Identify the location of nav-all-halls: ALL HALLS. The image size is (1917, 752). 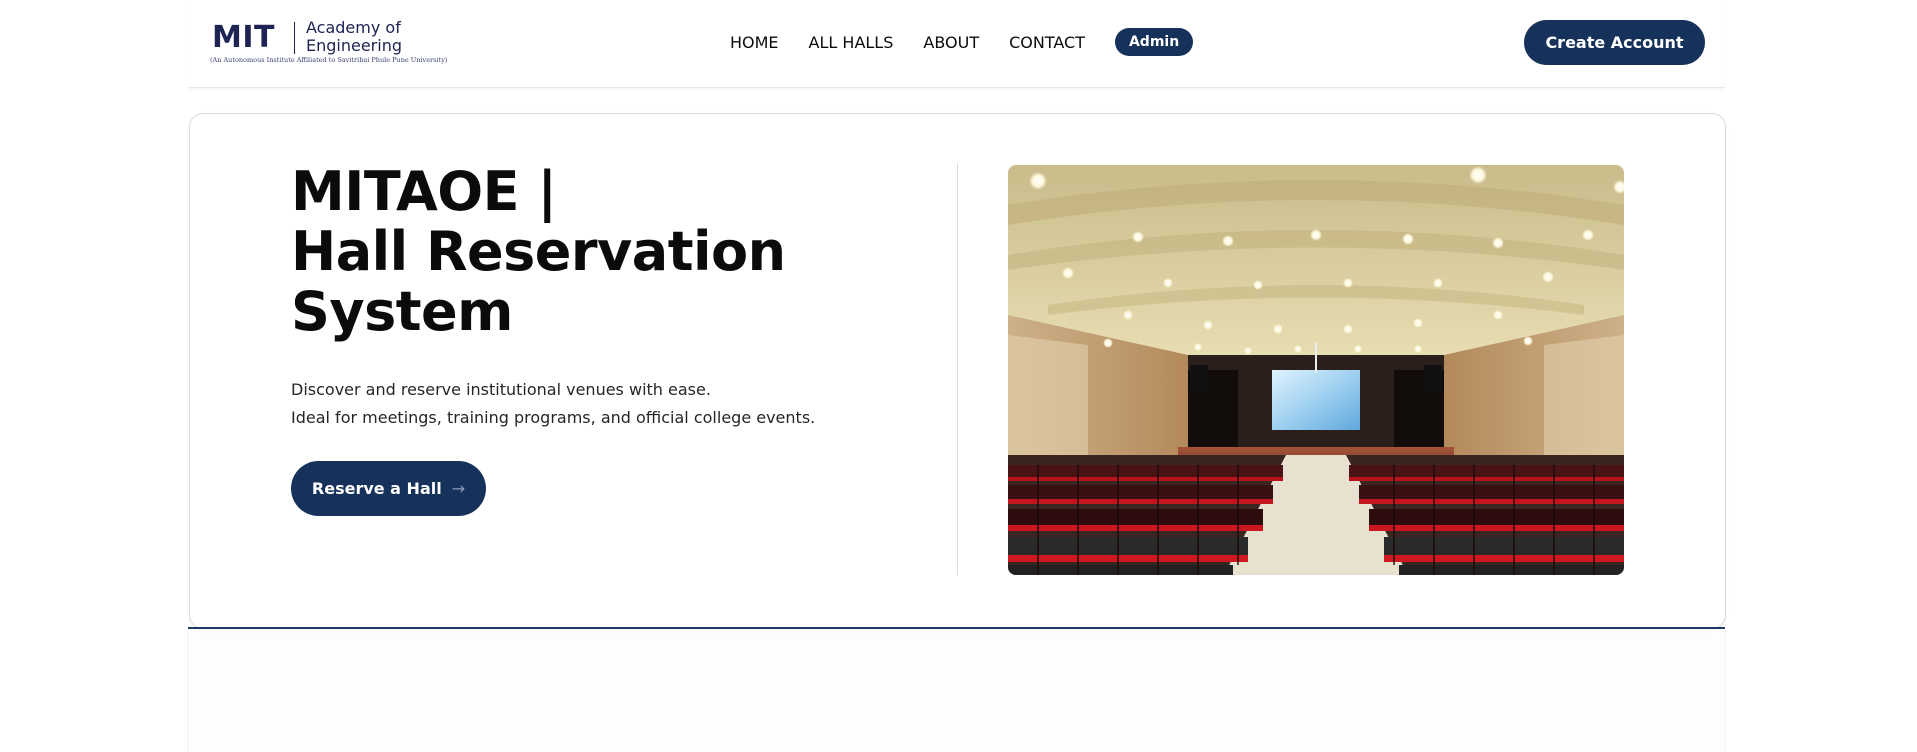
(851, 42).